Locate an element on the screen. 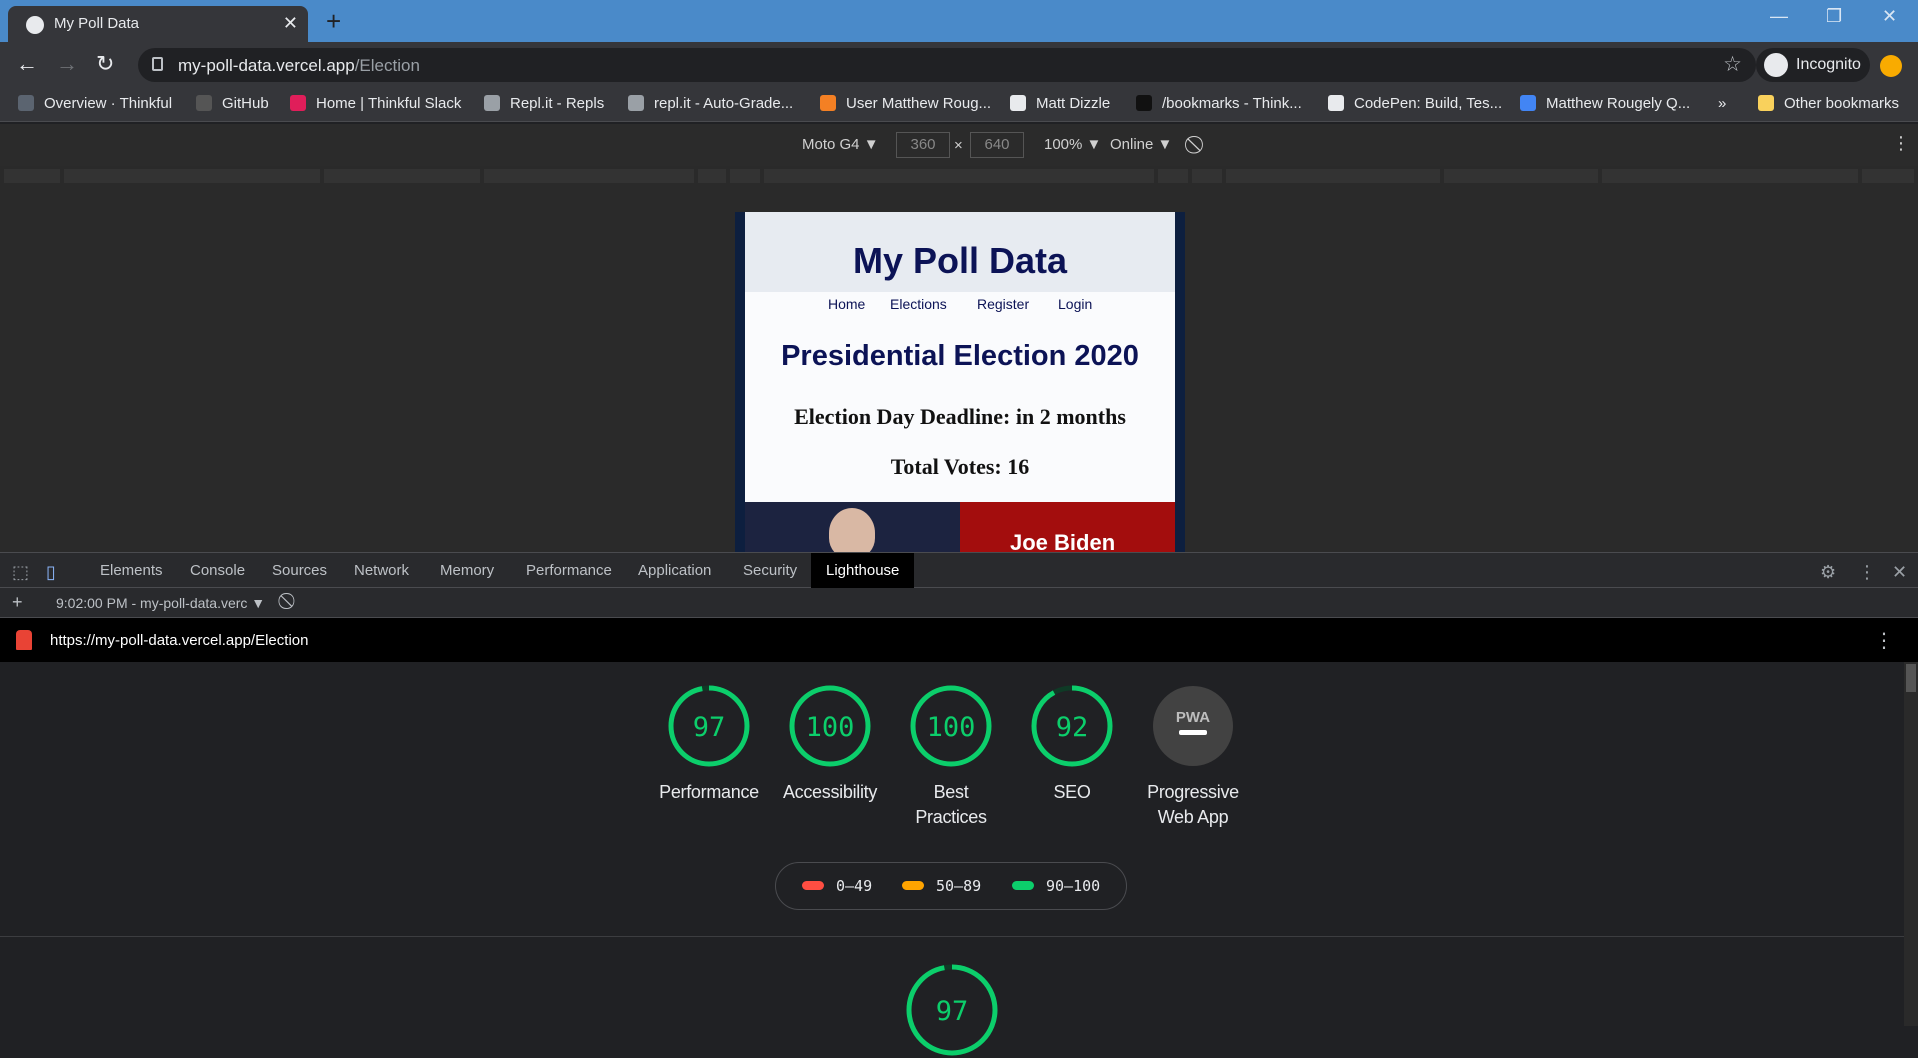  height-input: 640 is located at coordinates (997, 145).